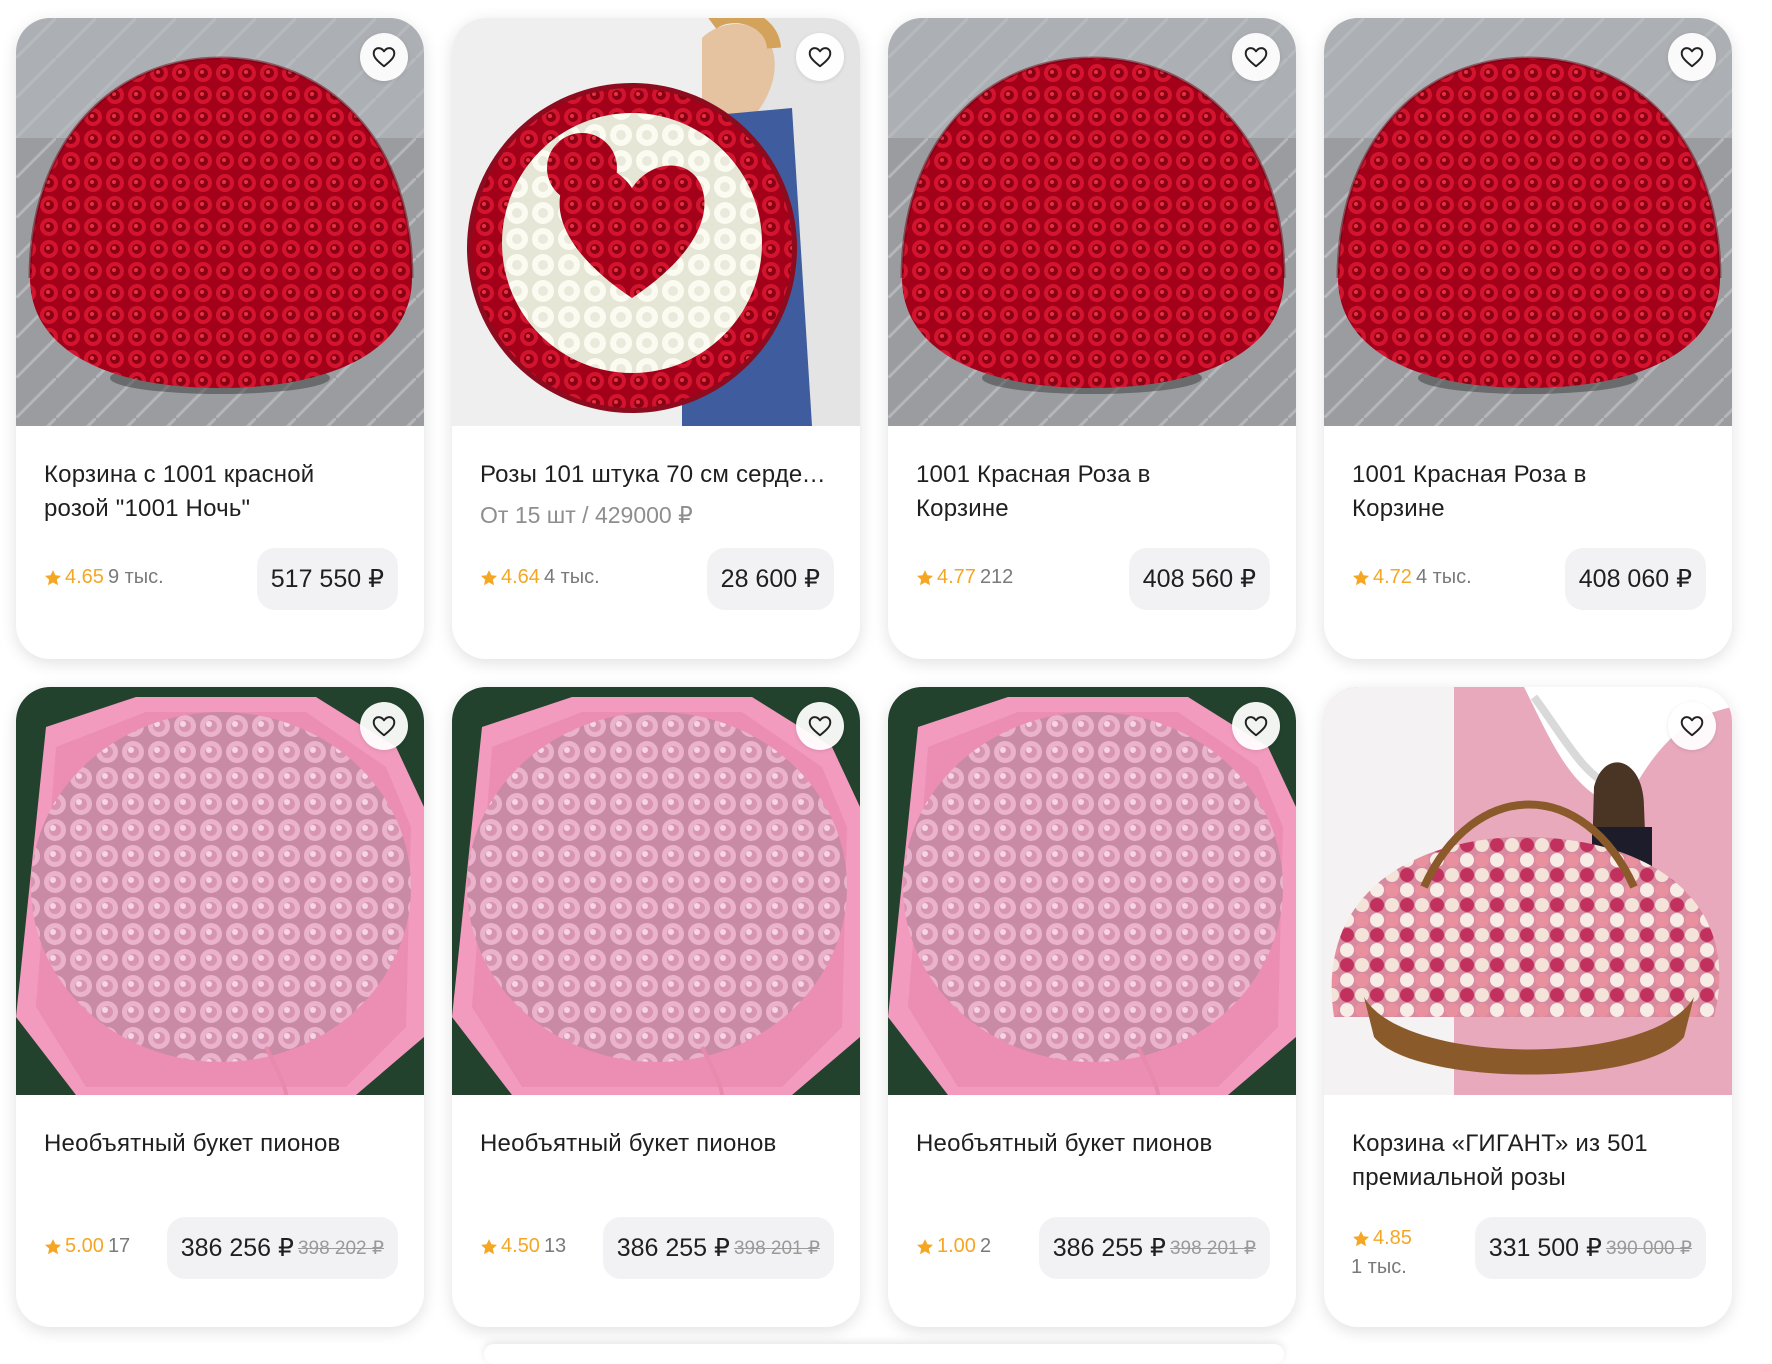 The image size is (1772, 1364). I want to click on rating-score: 4.65, so click(84, 577).